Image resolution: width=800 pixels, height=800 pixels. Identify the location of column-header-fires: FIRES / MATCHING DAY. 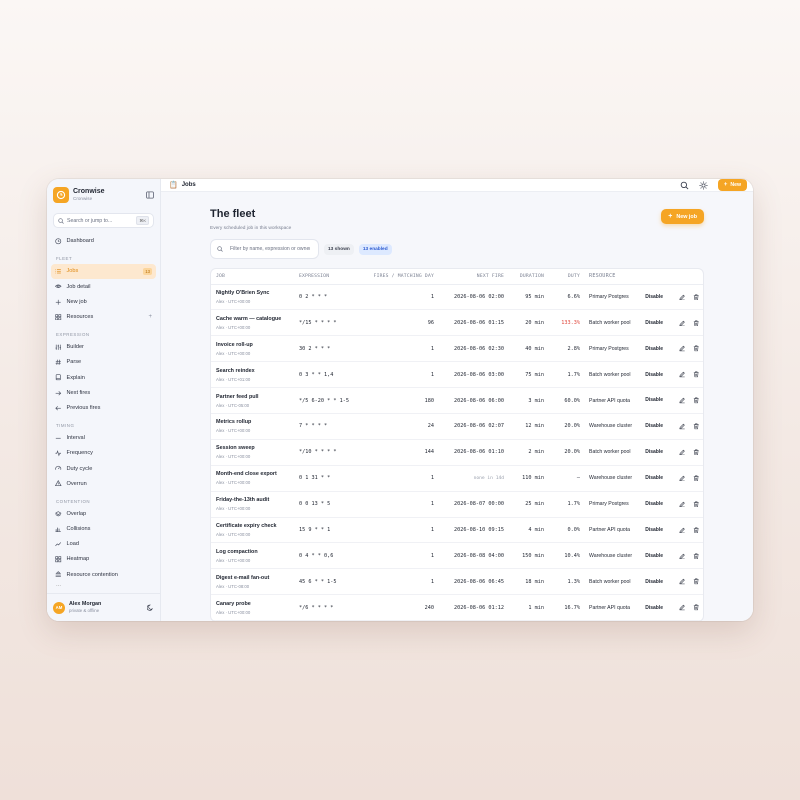
(401, 277).